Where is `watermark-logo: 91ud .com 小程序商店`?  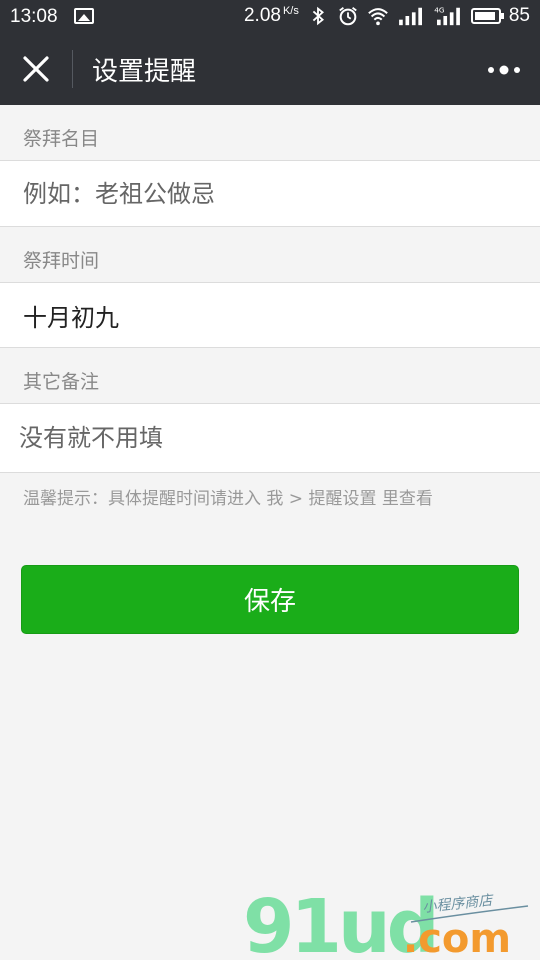
watermark-logo: 91ud .com 小程序商店 is located at coordinates (386, 923).